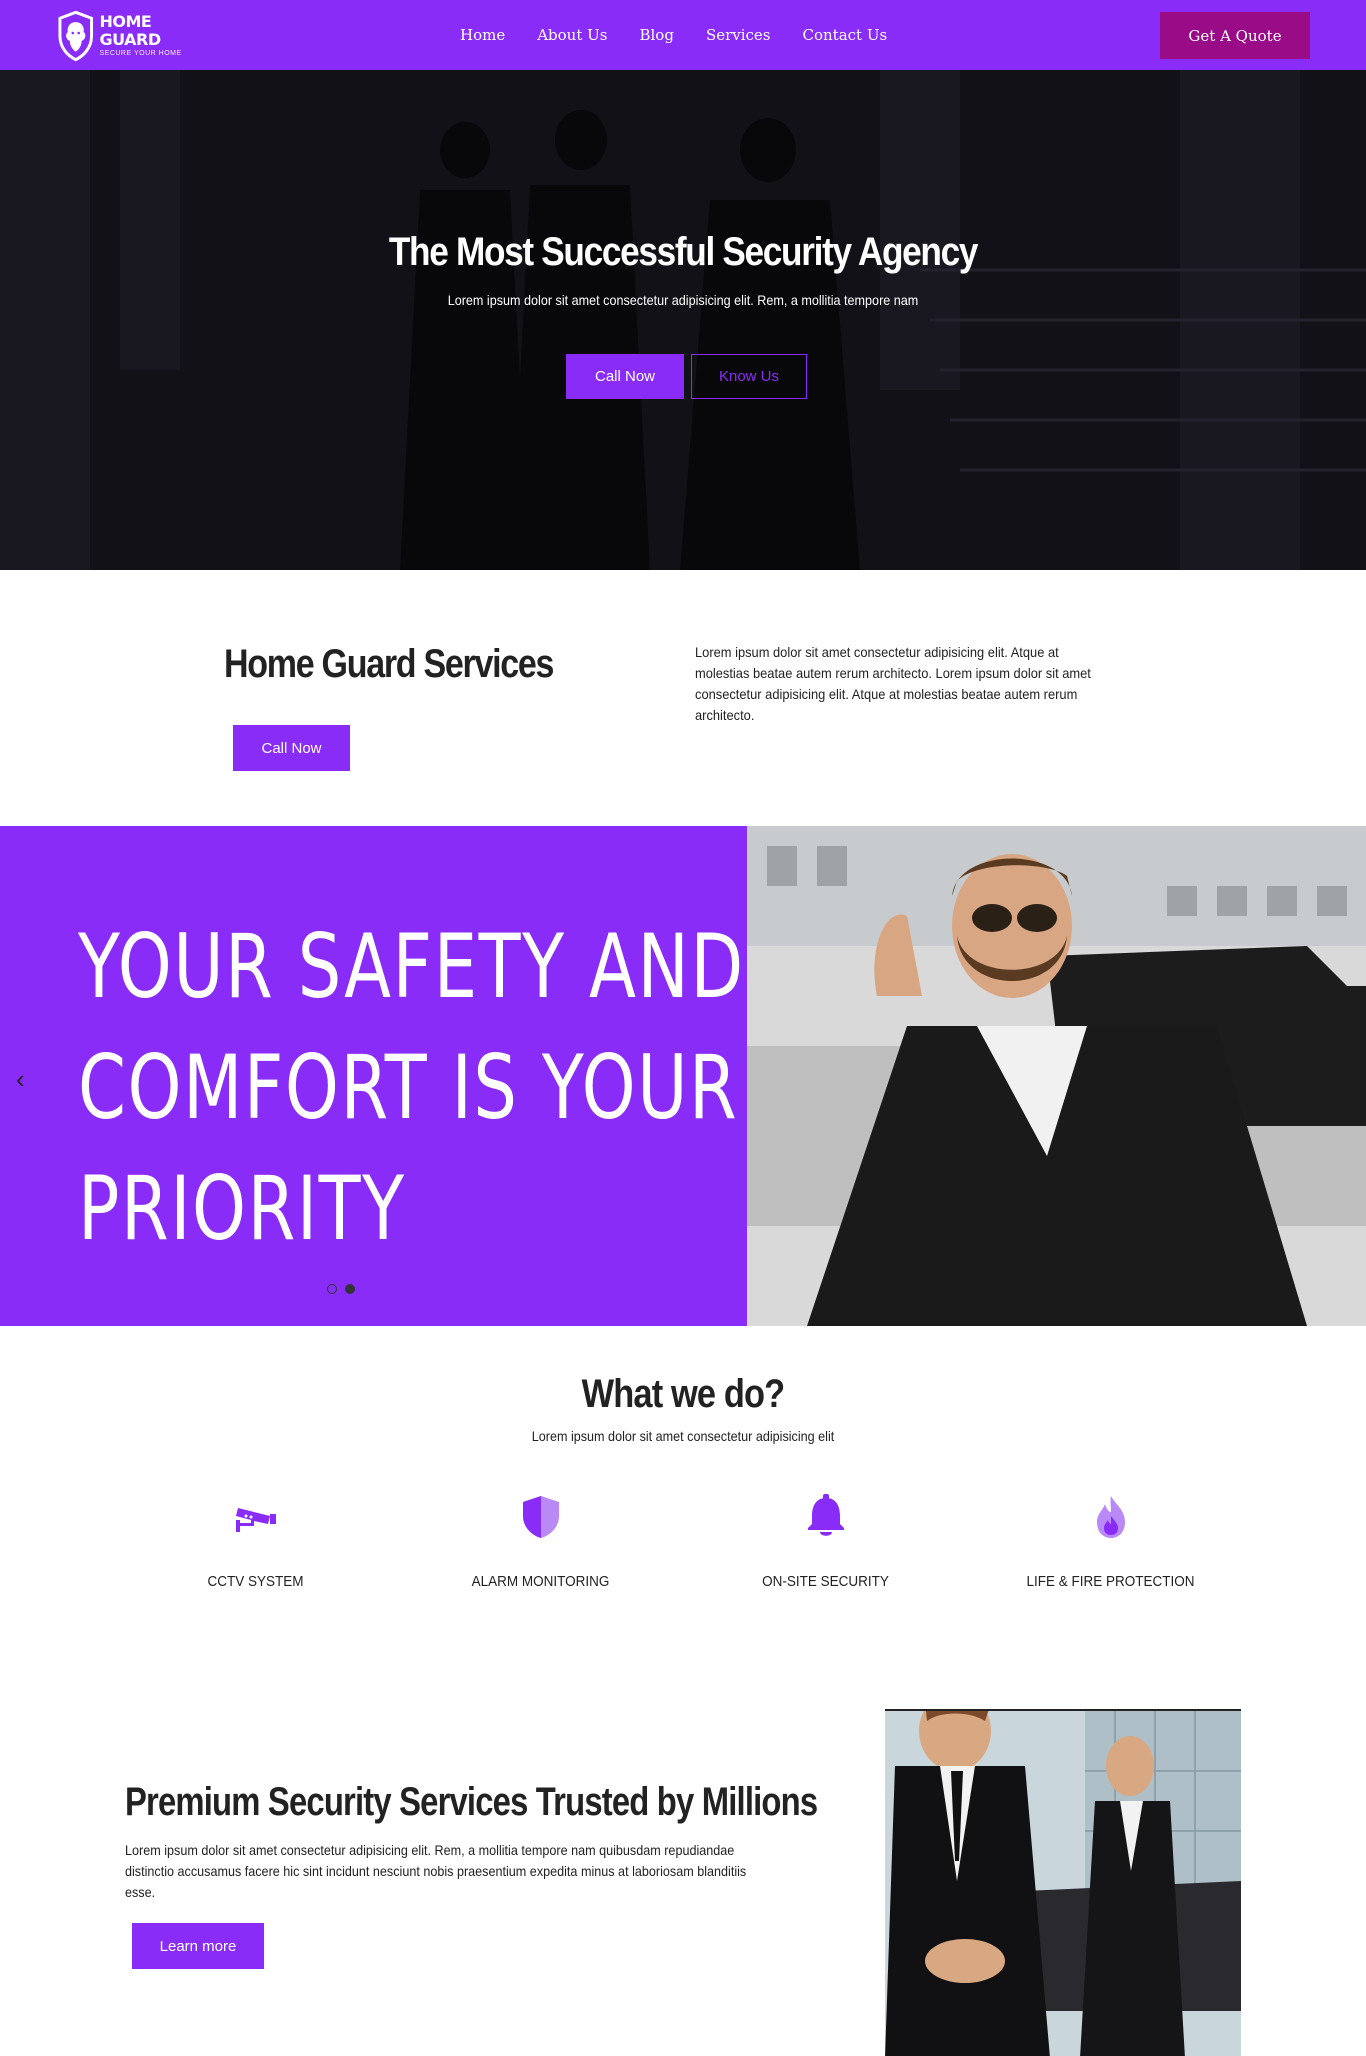 The width and height of the screenshot is (1366, 2056). I want to click on call-now-button: Call Now, so click(625, 376).